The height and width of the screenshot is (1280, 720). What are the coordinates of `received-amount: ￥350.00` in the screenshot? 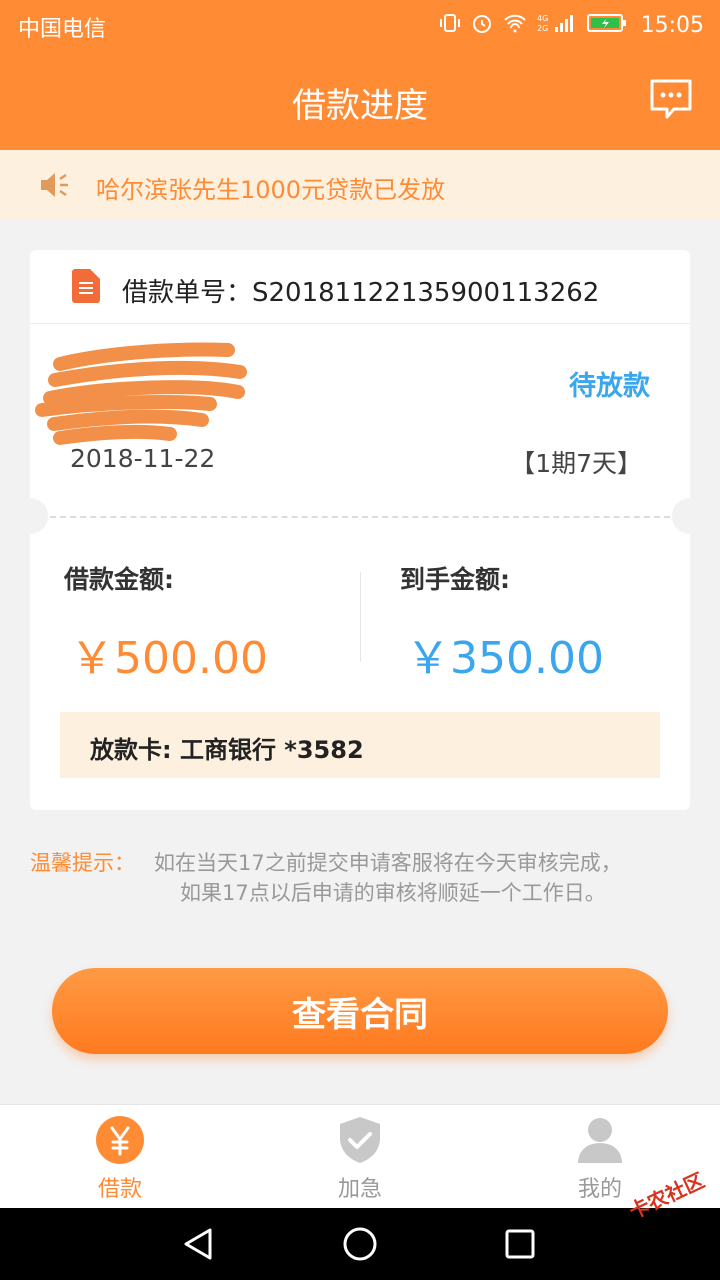 It's located at (505, 658).